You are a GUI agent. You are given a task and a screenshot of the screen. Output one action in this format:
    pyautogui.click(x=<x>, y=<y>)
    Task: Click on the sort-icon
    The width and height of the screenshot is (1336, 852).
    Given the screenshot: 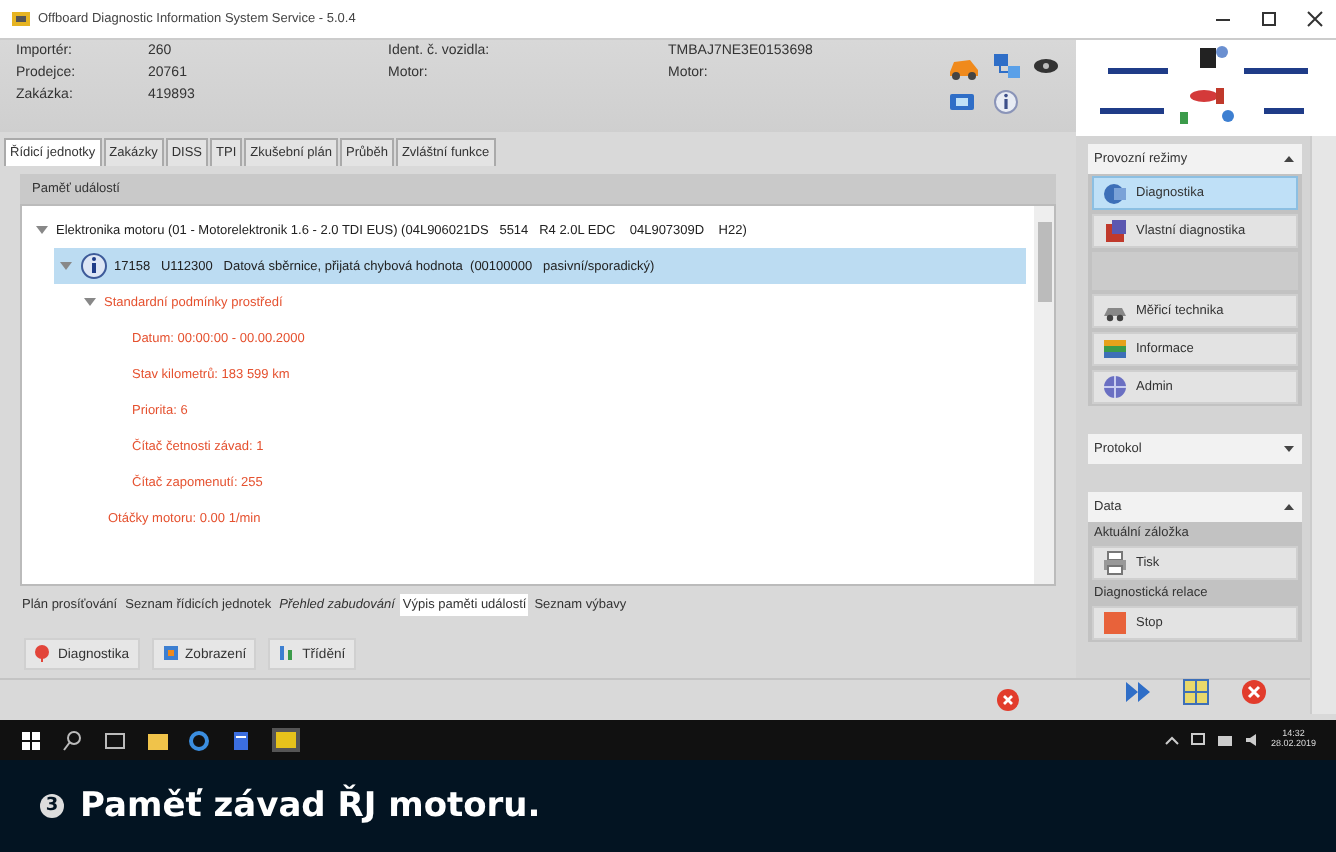 What is the action you would take?
    pyautogui.click(x=287, y=654)
    